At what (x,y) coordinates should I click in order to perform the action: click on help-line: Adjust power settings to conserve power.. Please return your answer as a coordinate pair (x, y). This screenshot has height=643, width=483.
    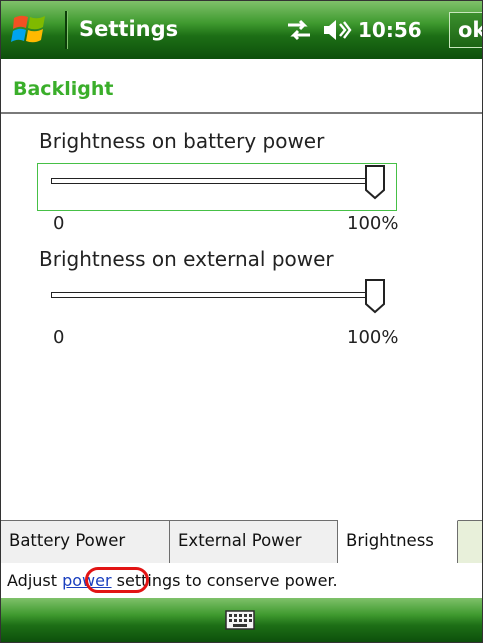
    Looking at the image, I should click on (241, 580).